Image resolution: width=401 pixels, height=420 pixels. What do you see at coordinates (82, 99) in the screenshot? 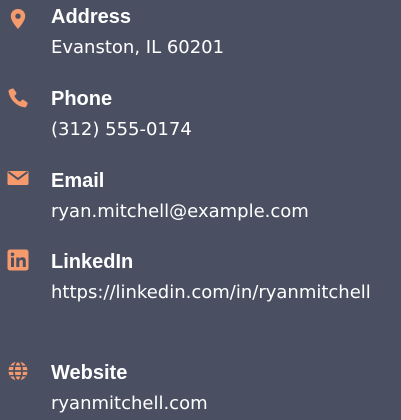
I see `phone-label: Phone` at bounding box center [82, 99].